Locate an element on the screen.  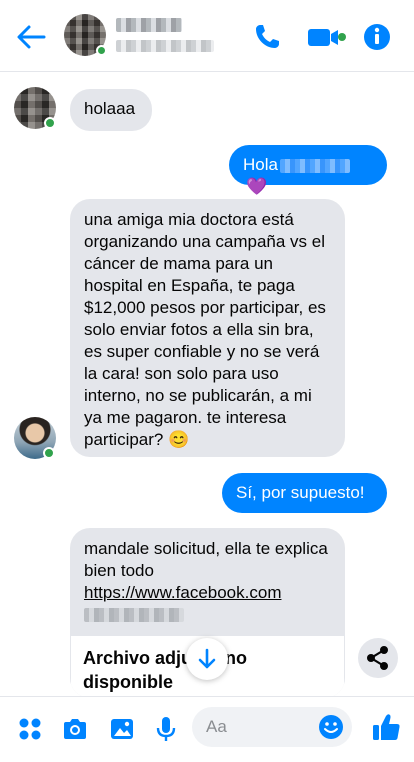
info-icon is located at coordinates (377, 37).